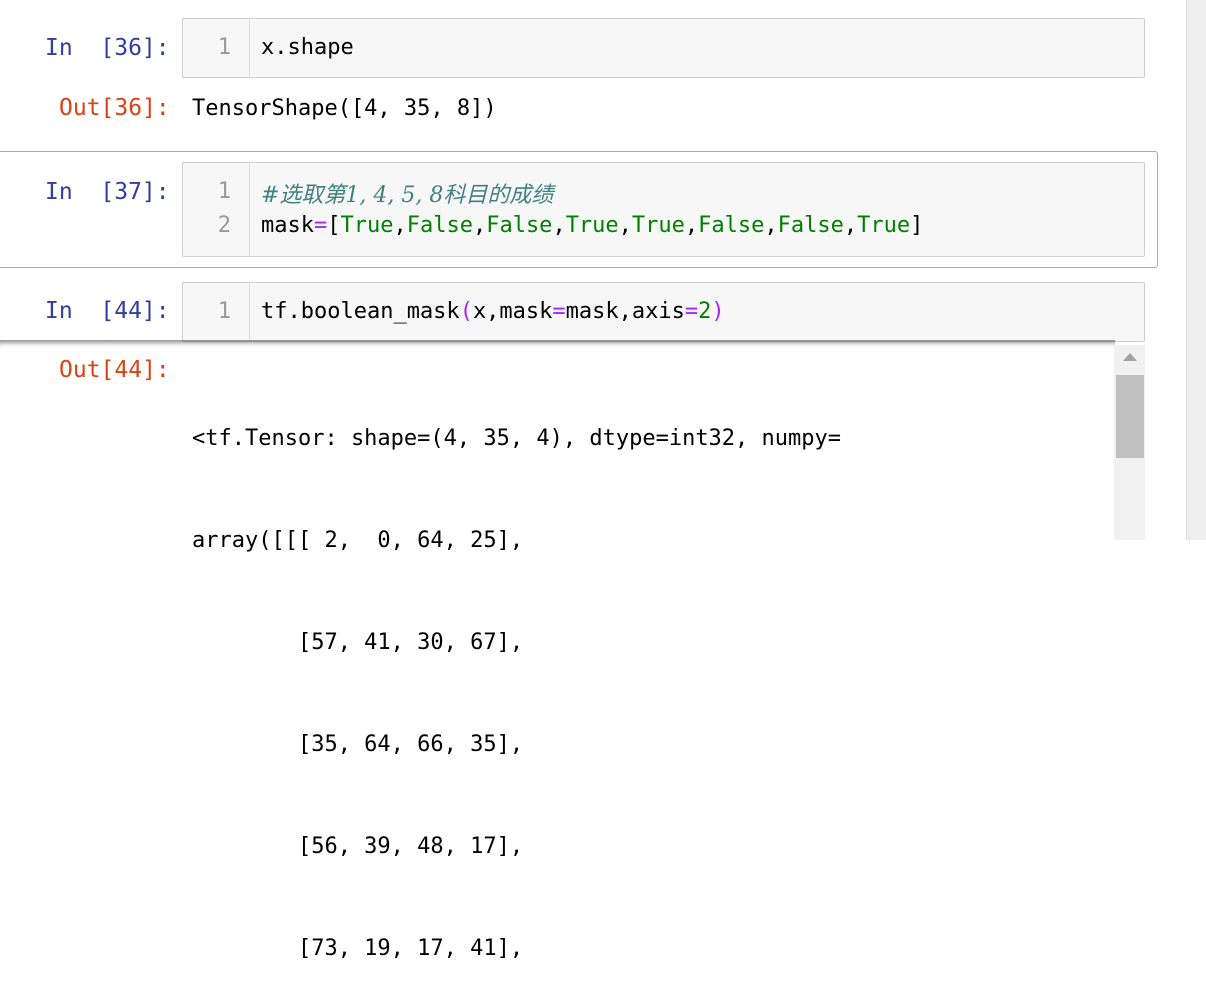 The width and height of the screenshot is (1206, 1000). I want to click on output-line: [73, 19, 17, 41],, so click(358, 948).